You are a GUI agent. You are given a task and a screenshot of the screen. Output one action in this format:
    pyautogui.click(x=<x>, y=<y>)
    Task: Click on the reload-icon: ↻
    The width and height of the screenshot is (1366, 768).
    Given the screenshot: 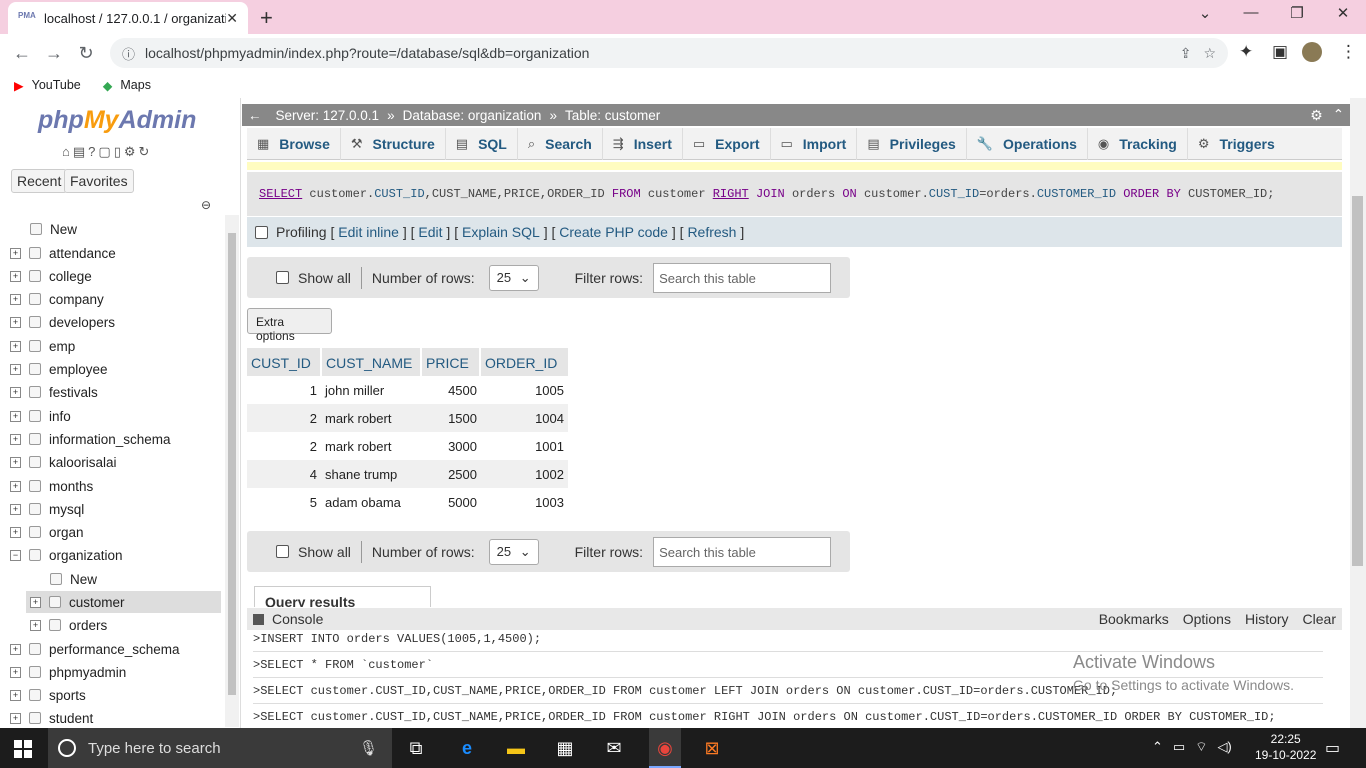 What is the action you would take?
    pyautogui.click(x=86, y=53)
    